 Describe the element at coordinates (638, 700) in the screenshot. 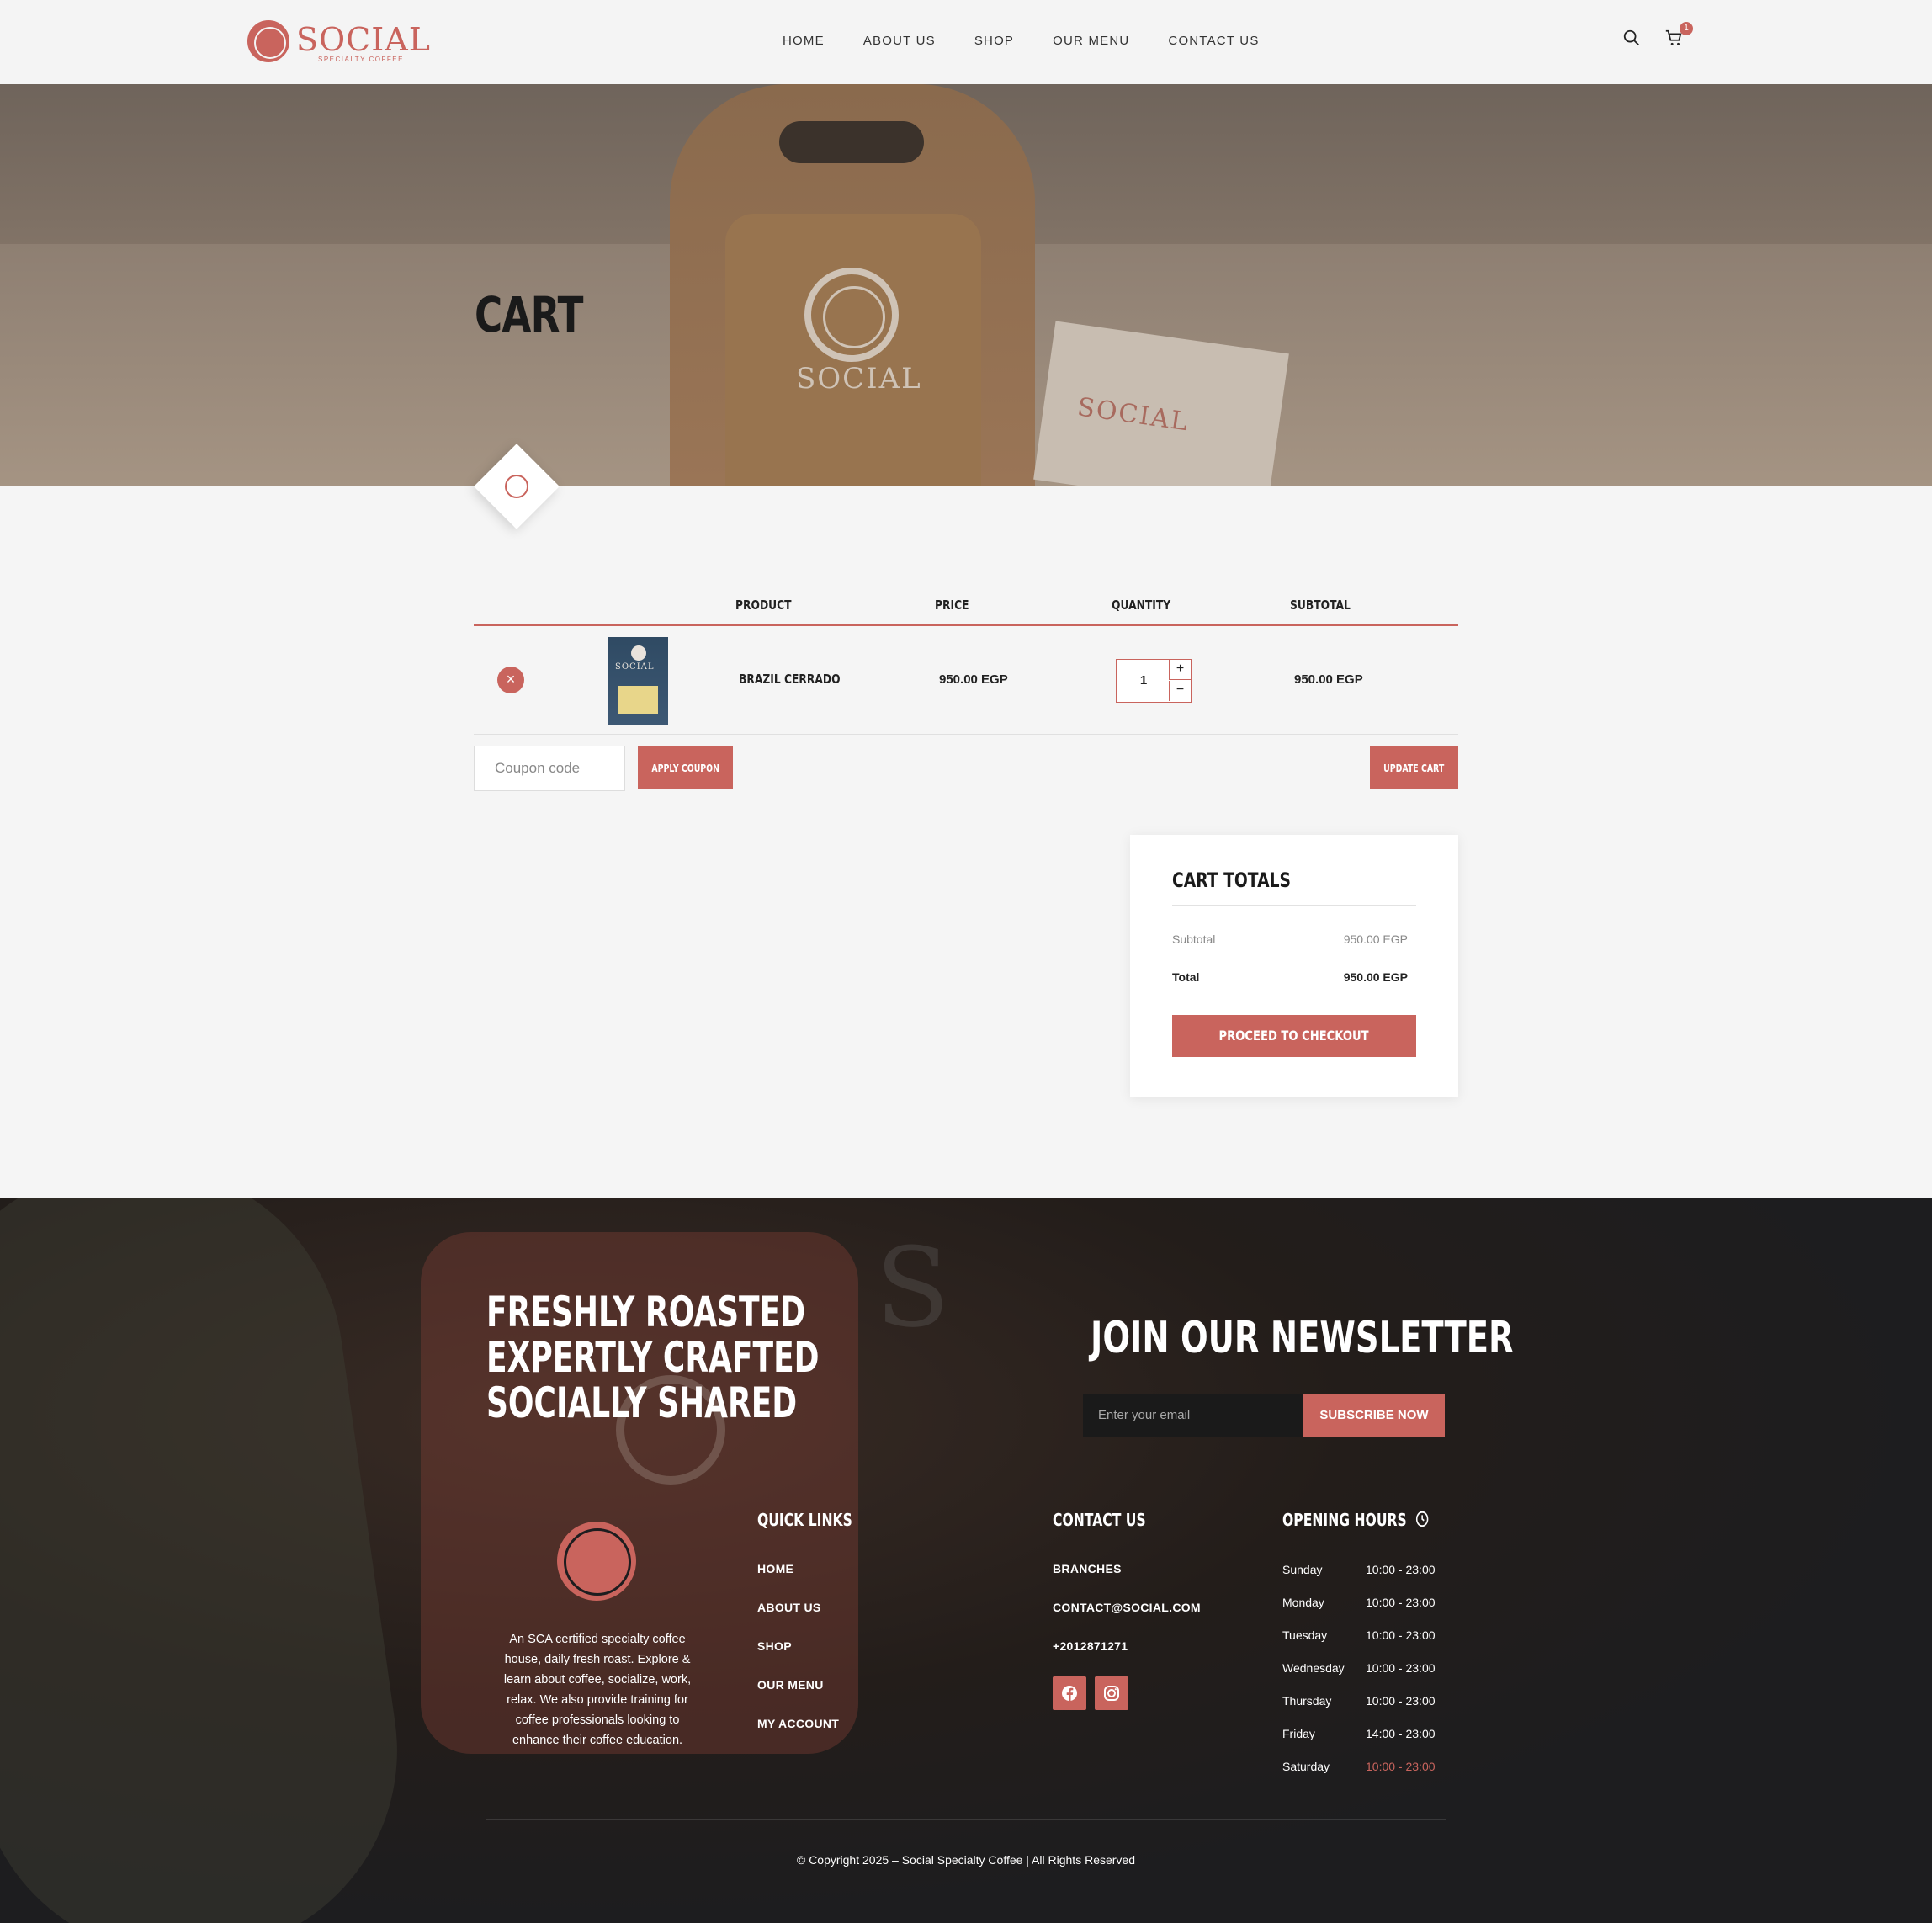

I see `thumb-label` at that location.